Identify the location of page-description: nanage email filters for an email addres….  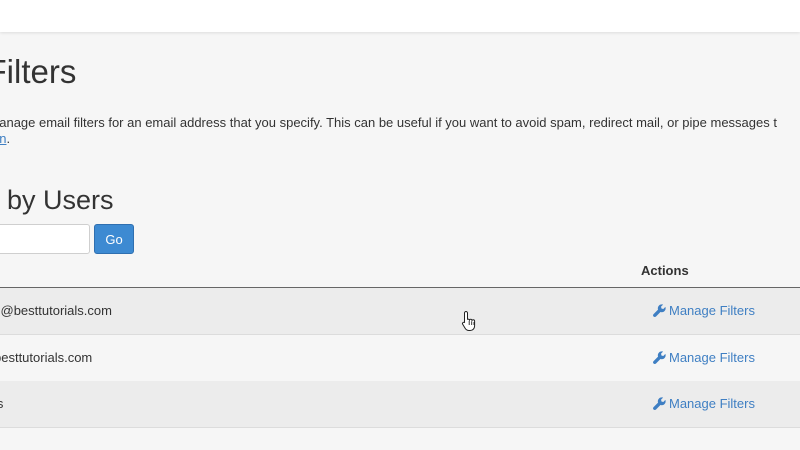
(388, 131).